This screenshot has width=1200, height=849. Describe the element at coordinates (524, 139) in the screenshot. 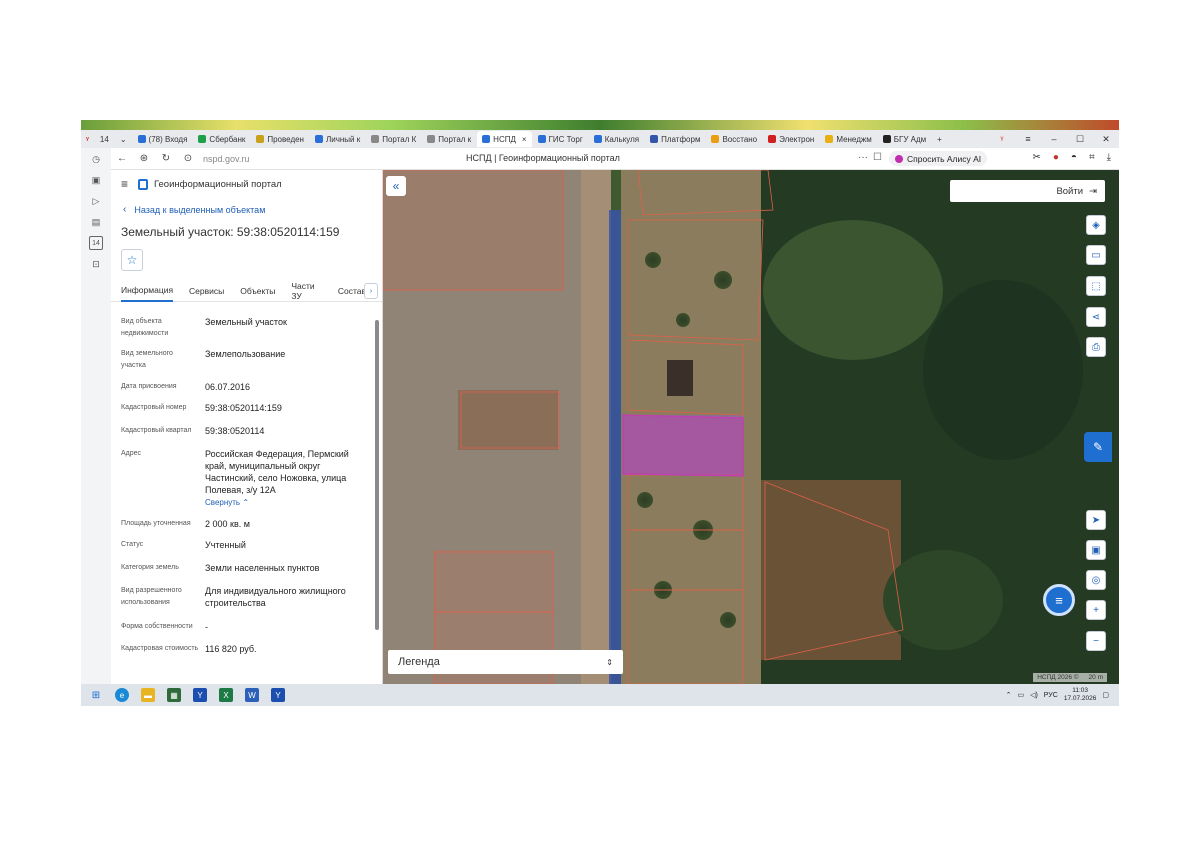

I see `close-tab-icon: ×` at that location.